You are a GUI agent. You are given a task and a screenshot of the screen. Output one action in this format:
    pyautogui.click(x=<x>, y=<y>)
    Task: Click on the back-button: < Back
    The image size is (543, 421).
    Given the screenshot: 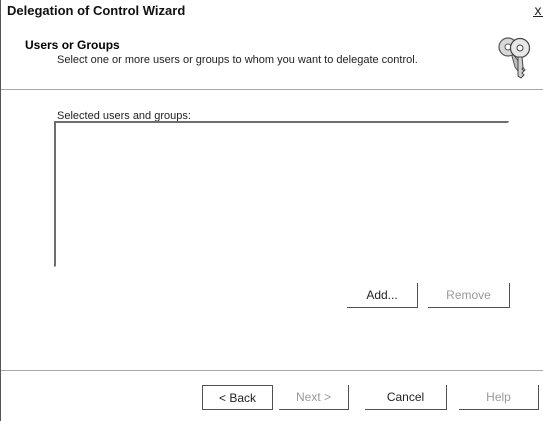 What is the action you would take?
    pyautogui.click(x=237, y=397)
    